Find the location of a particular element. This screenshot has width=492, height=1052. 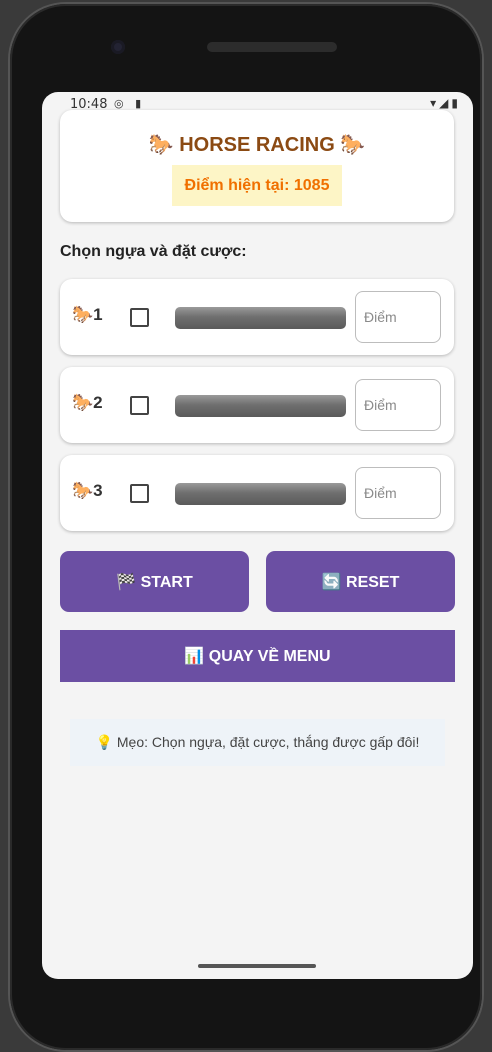

horse-row-3: 🐎3 is located at coordinates (257, 493).